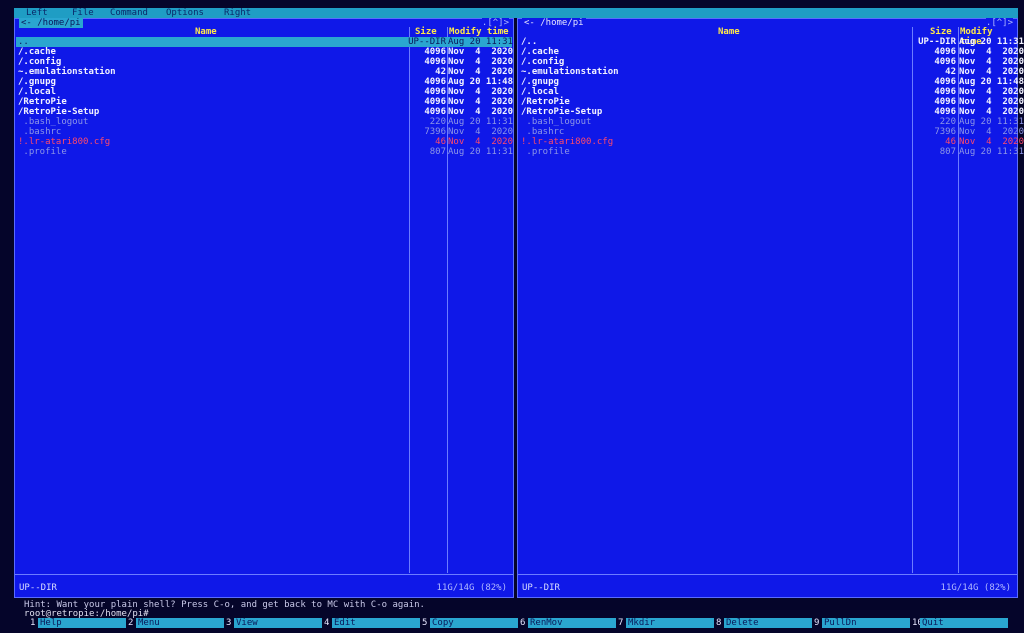  Describe the element at coordinates (67, 72) in the screenshot. I see `file-name: ~.emulationstation` at that location.